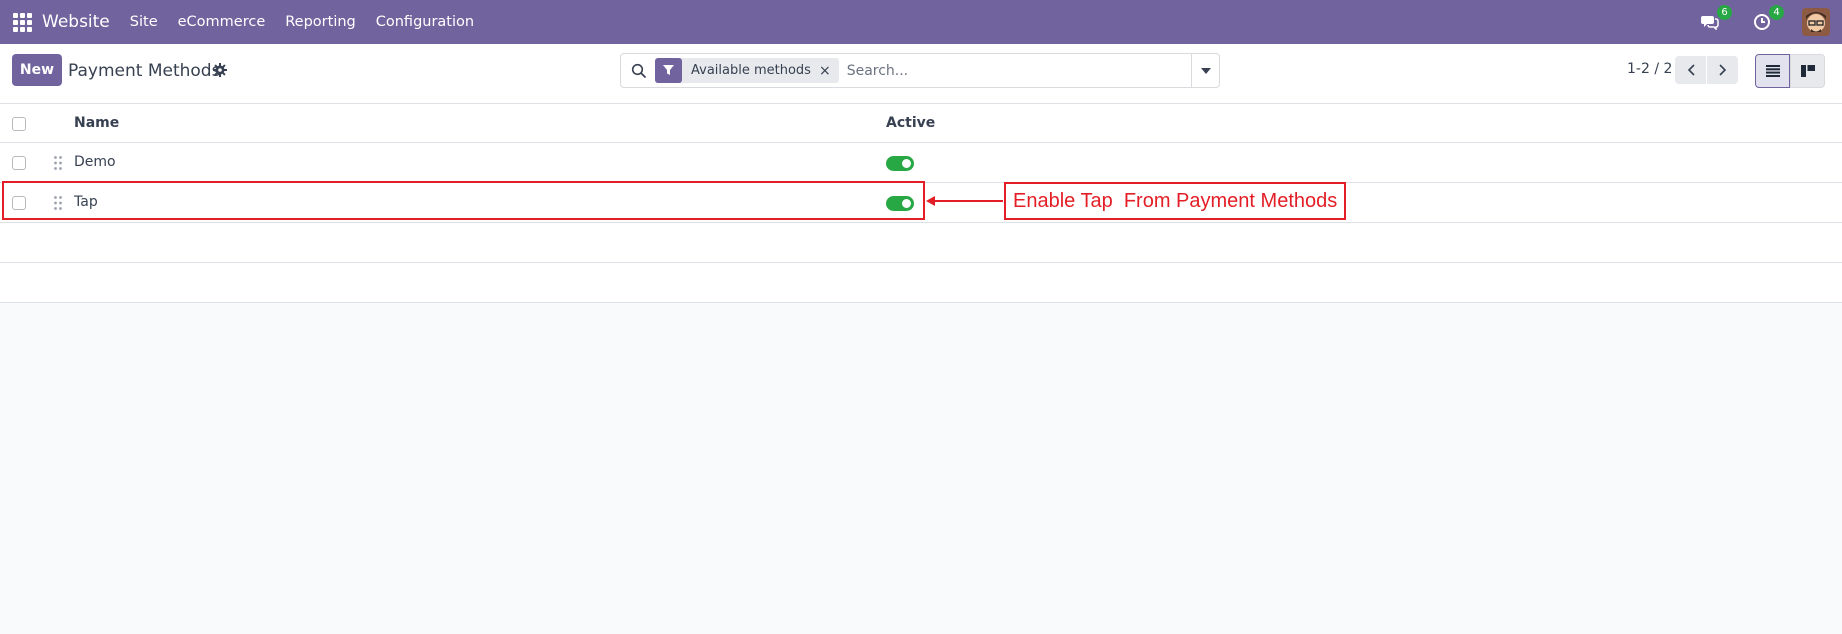 Image resolution: width=1842 pixels, height=634 pixels. I want to click on chevron-left-icon, so click(1691, 70).